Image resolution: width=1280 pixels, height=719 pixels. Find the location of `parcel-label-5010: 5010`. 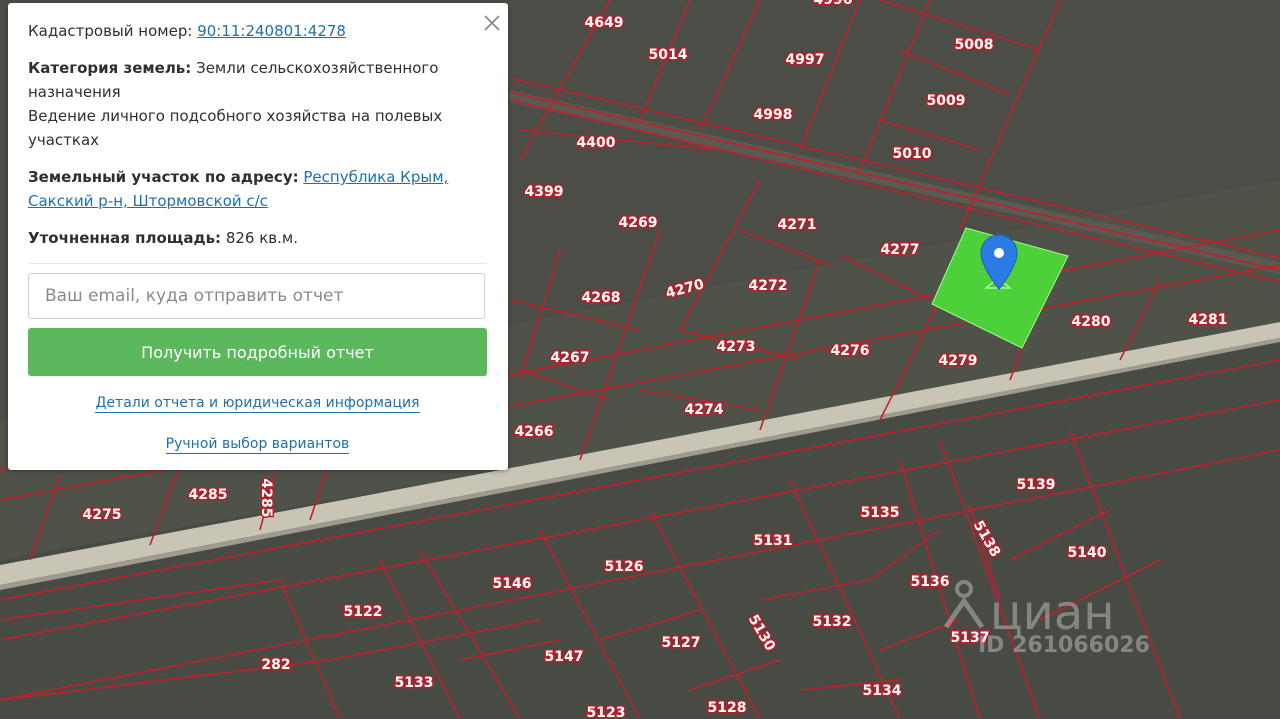

parcel-label-5010: 5010 is located at coordinates (912, 154).